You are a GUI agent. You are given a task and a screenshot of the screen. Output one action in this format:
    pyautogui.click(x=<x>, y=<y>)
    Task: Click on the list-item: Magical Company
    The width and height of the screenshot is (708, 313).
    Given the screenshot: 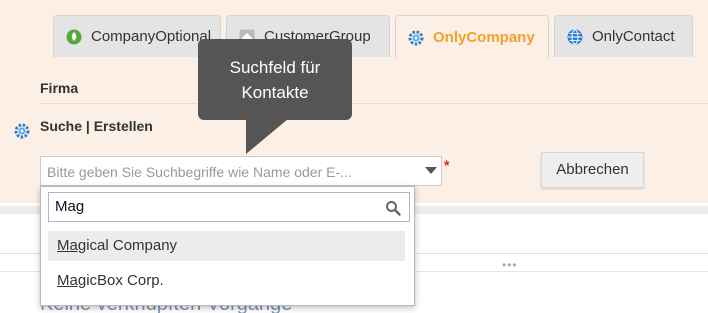 What is the action you would take?
    pyautogui.click(x=226, y=246)
    